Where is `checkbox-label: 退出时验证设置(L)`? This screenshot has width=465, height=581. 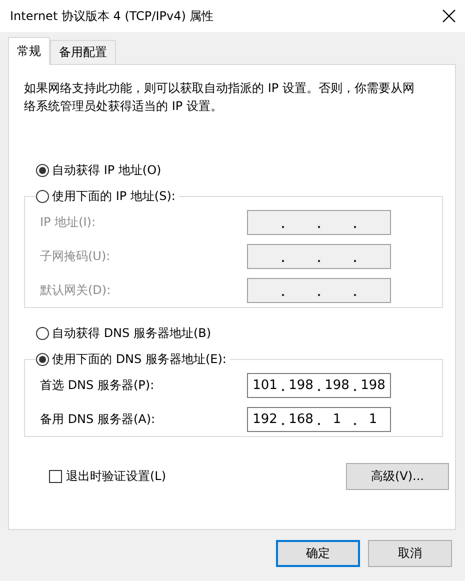 checkbox-label: 退出时验证设置(L) is located at coordinates (116, 476).